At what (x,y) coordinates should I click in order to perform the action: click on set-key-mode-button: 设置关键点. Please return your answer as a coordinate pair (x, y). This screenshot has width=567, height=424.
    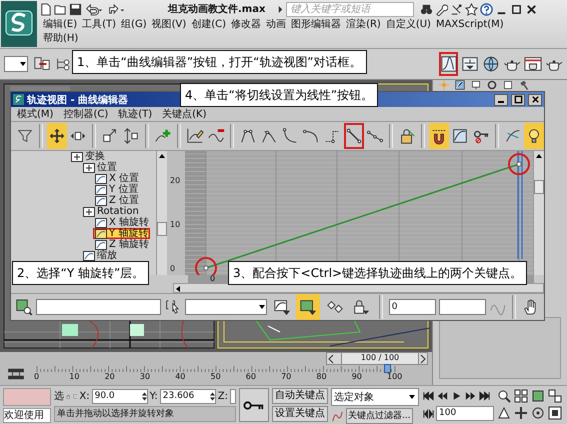
    Looking at the image, I should click on (300, 414).